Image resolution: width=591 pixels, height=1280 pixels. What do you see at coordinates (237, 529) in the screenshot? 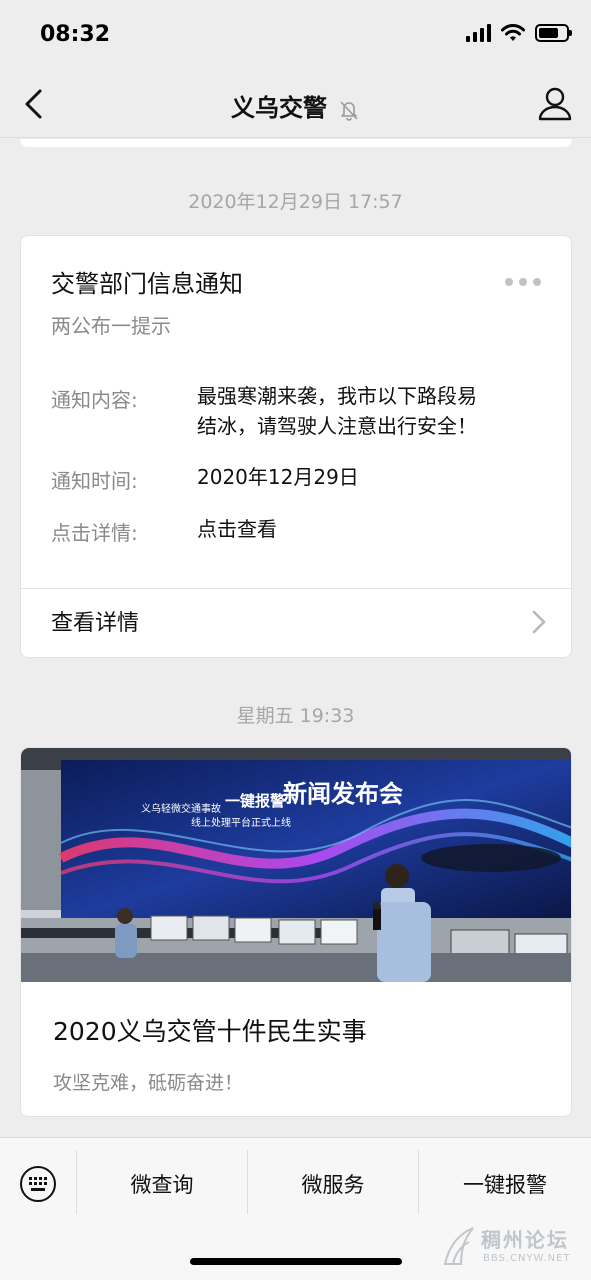
I see `field-value-details: 点击查看` at bounding box center [237, 529].